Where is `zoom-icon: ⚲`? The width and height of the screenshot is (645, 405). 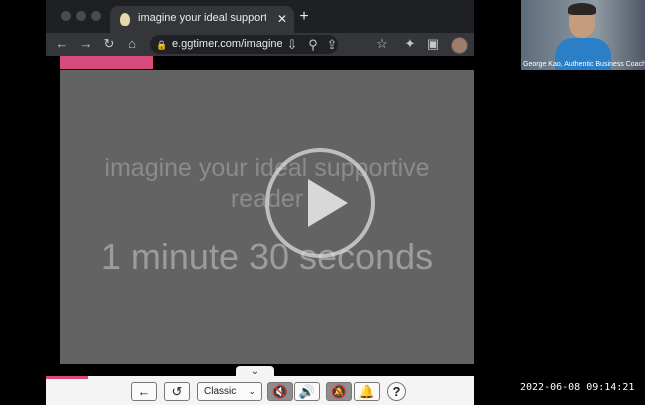 zoom-icon: ⚲ is located at coordinates (313, 45).